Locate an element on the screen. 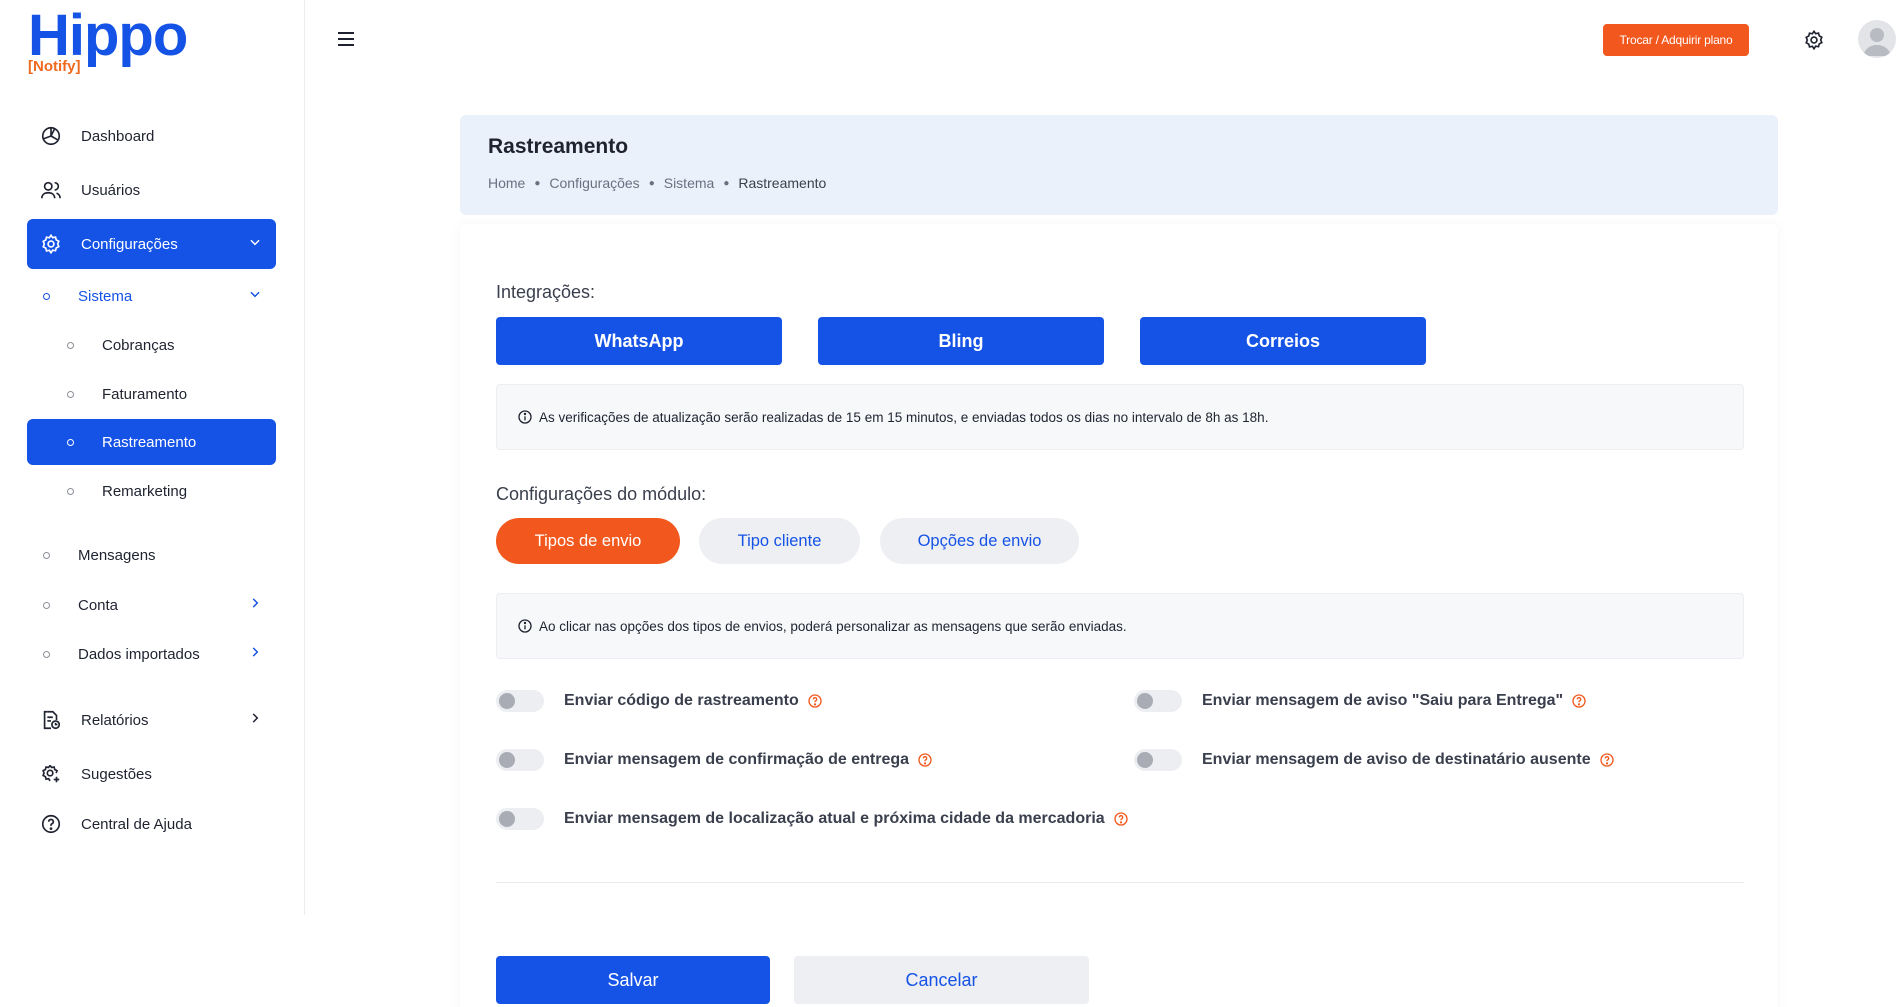 The width and height of the screenshot is (1899, 1007). sidebar-item-faturamento: Faturamento is located at coordinates (151, 394).